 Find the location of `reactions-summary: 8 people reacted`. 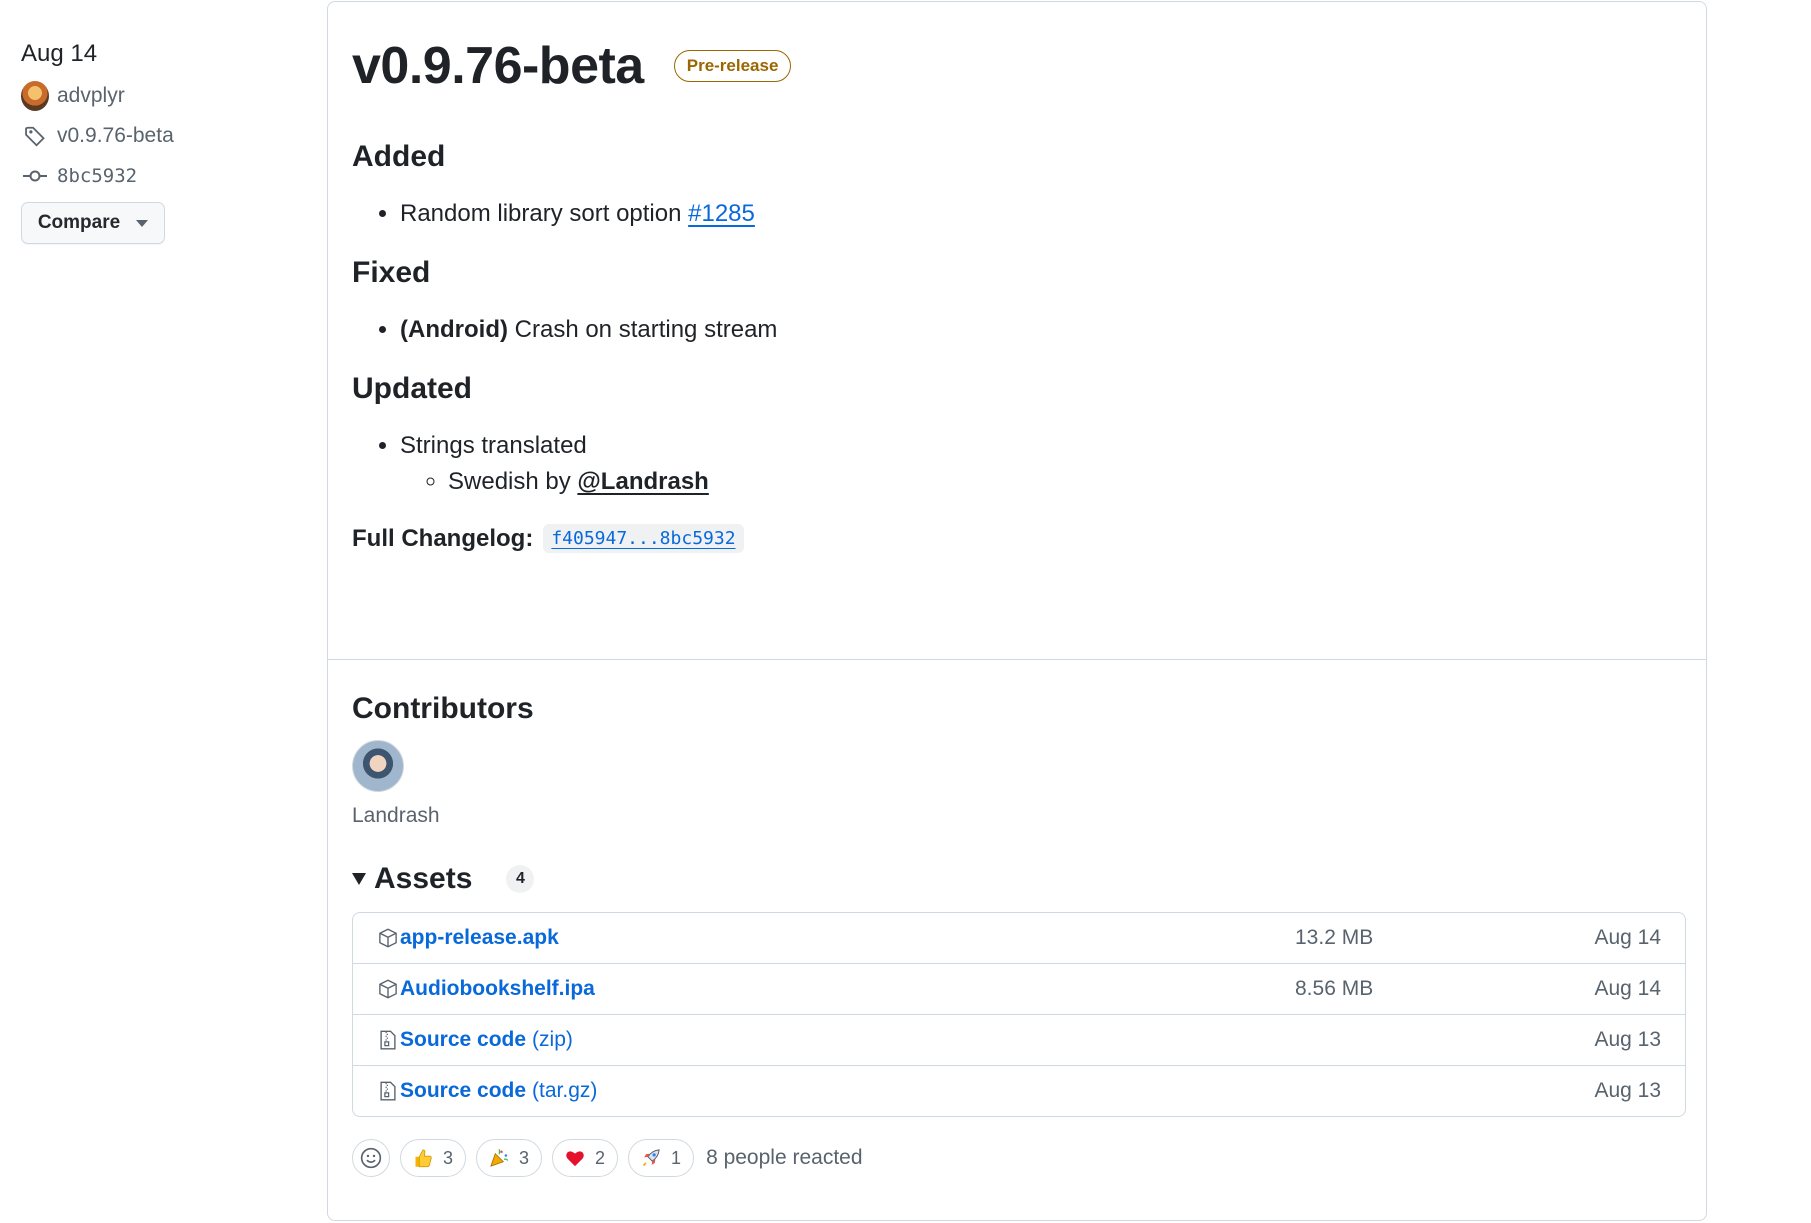

reactions-summary: 8 people reacted is located at coordinates (784, 1158).